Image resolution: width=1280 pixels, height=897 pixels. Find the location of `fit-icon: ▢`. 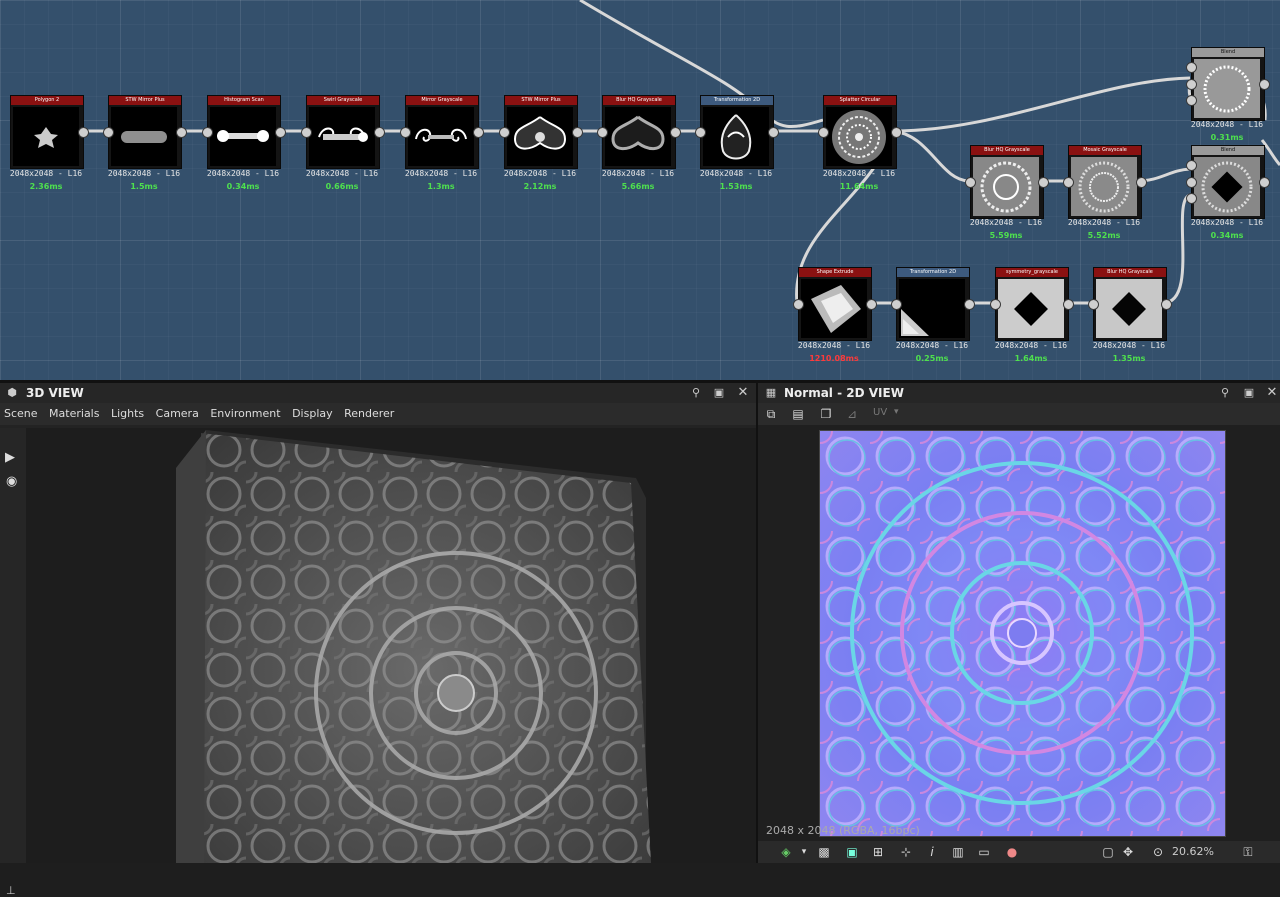

fit-icon: ▢ is located at coordinates (1108, 852).